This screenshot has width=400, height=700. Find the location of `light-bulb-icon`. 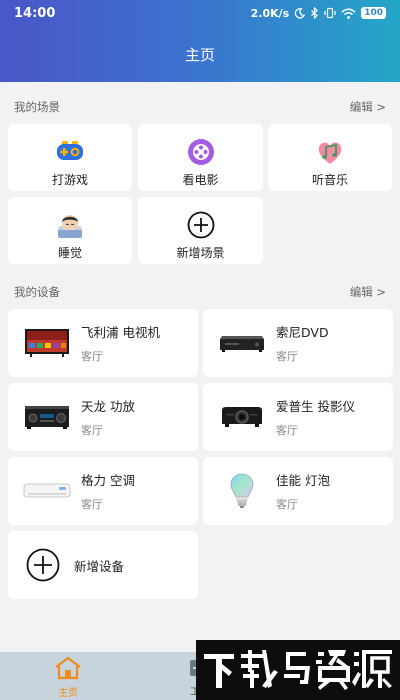

light-bulb-icon is located at coordinates (242, 491).